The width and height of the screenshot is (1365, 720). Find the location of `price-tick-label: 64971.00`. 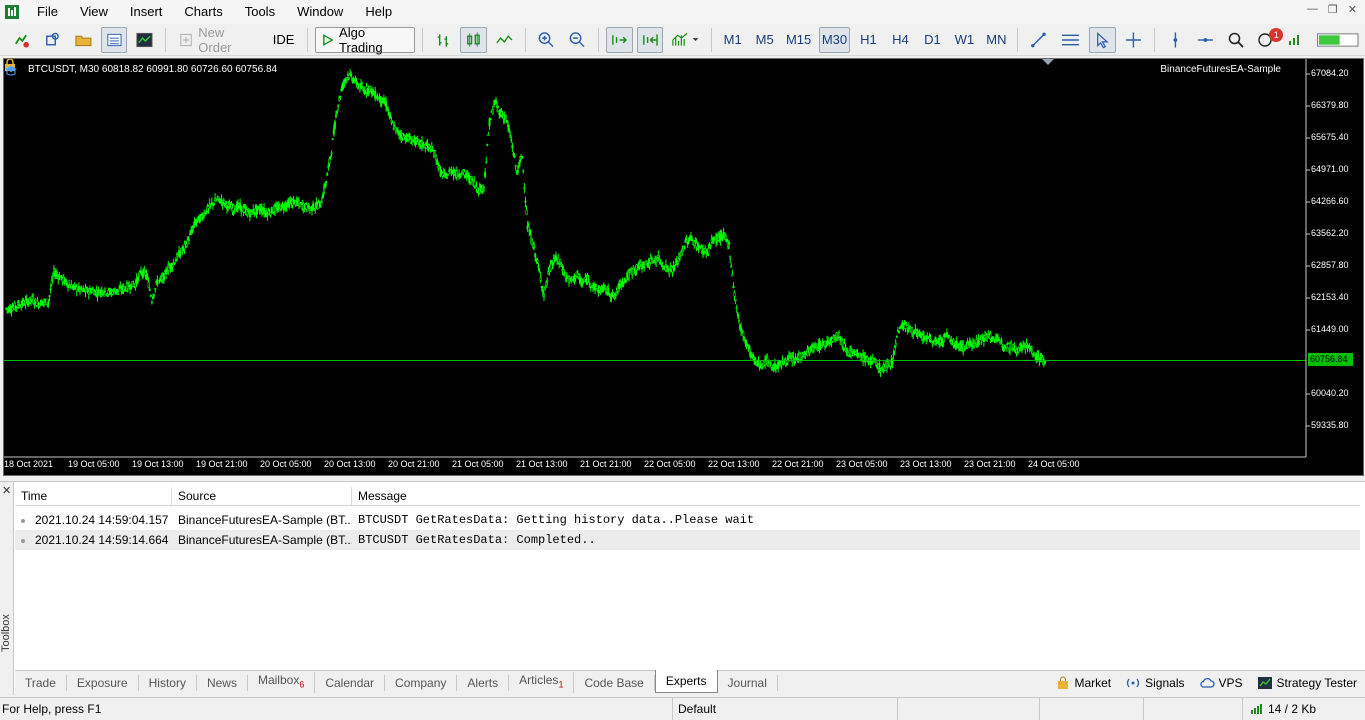

price-tick-label: 64971.00 is located at coordinates (1330, 169).